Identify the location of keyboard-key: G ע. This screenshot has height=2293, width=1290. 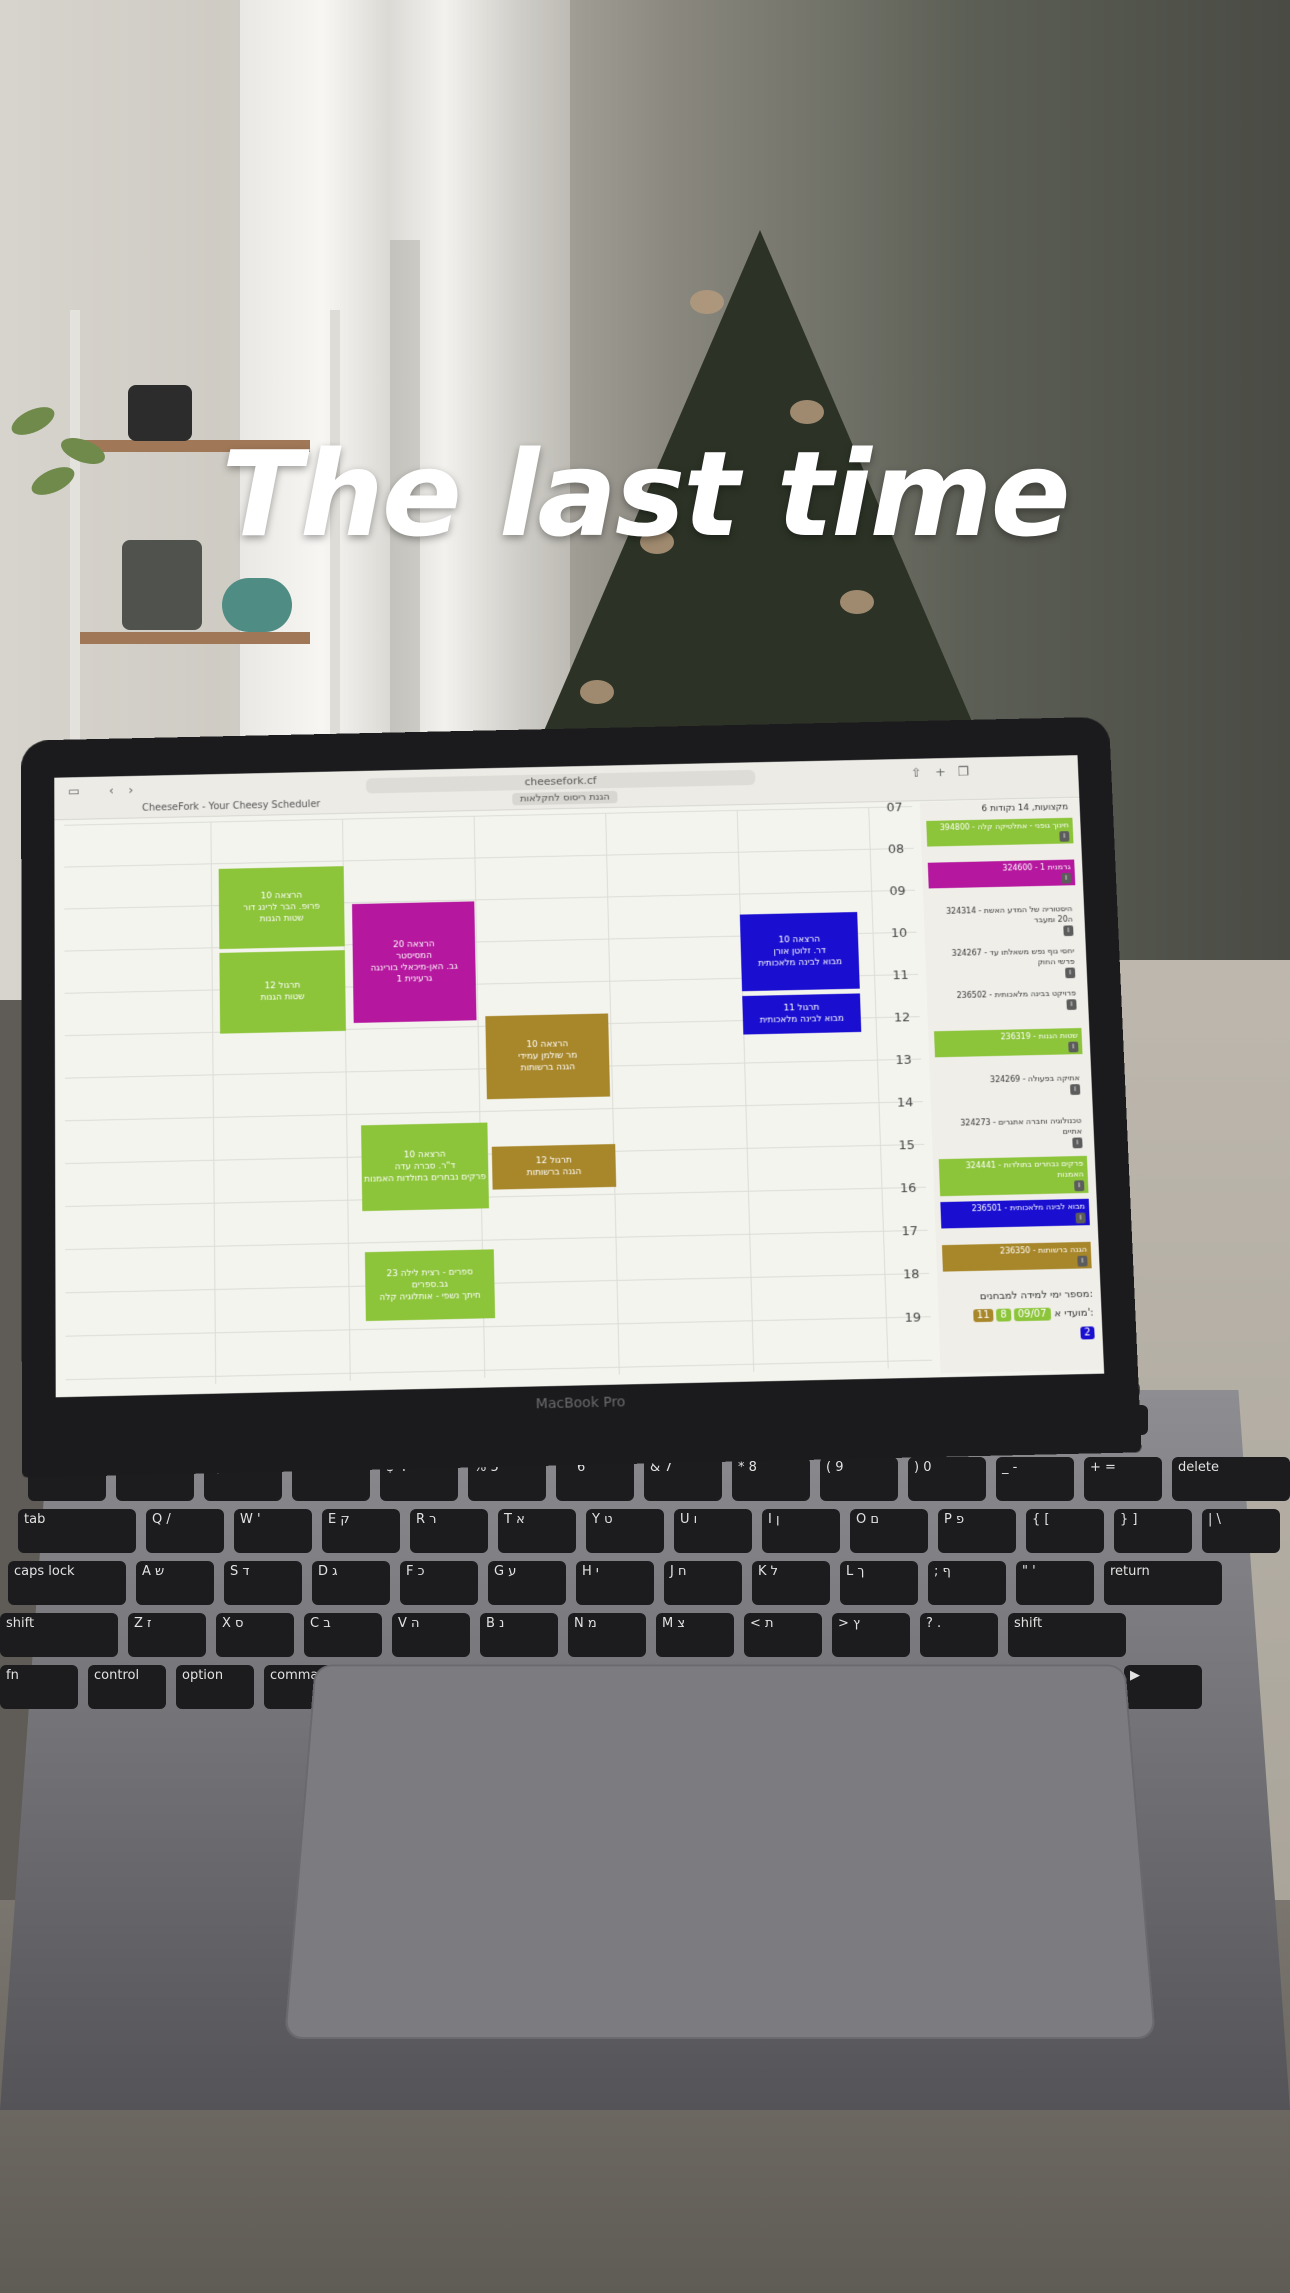
(527, 1583).